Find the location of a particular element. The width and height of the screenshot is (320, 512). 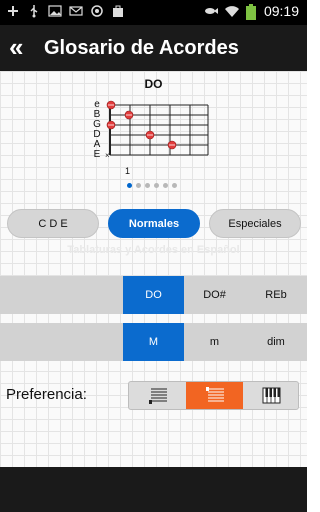

page-title: Glosario de Acordes is located at coordinates (141, 48).